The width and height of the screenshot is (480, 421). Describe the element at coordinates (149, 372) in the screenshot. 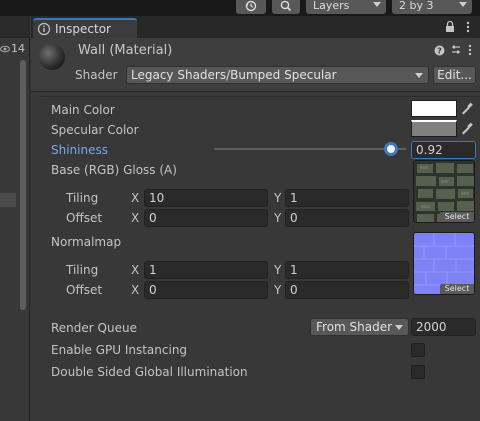

I see `double-sided-gi-label: Double Sided Global Illumination` at that location.